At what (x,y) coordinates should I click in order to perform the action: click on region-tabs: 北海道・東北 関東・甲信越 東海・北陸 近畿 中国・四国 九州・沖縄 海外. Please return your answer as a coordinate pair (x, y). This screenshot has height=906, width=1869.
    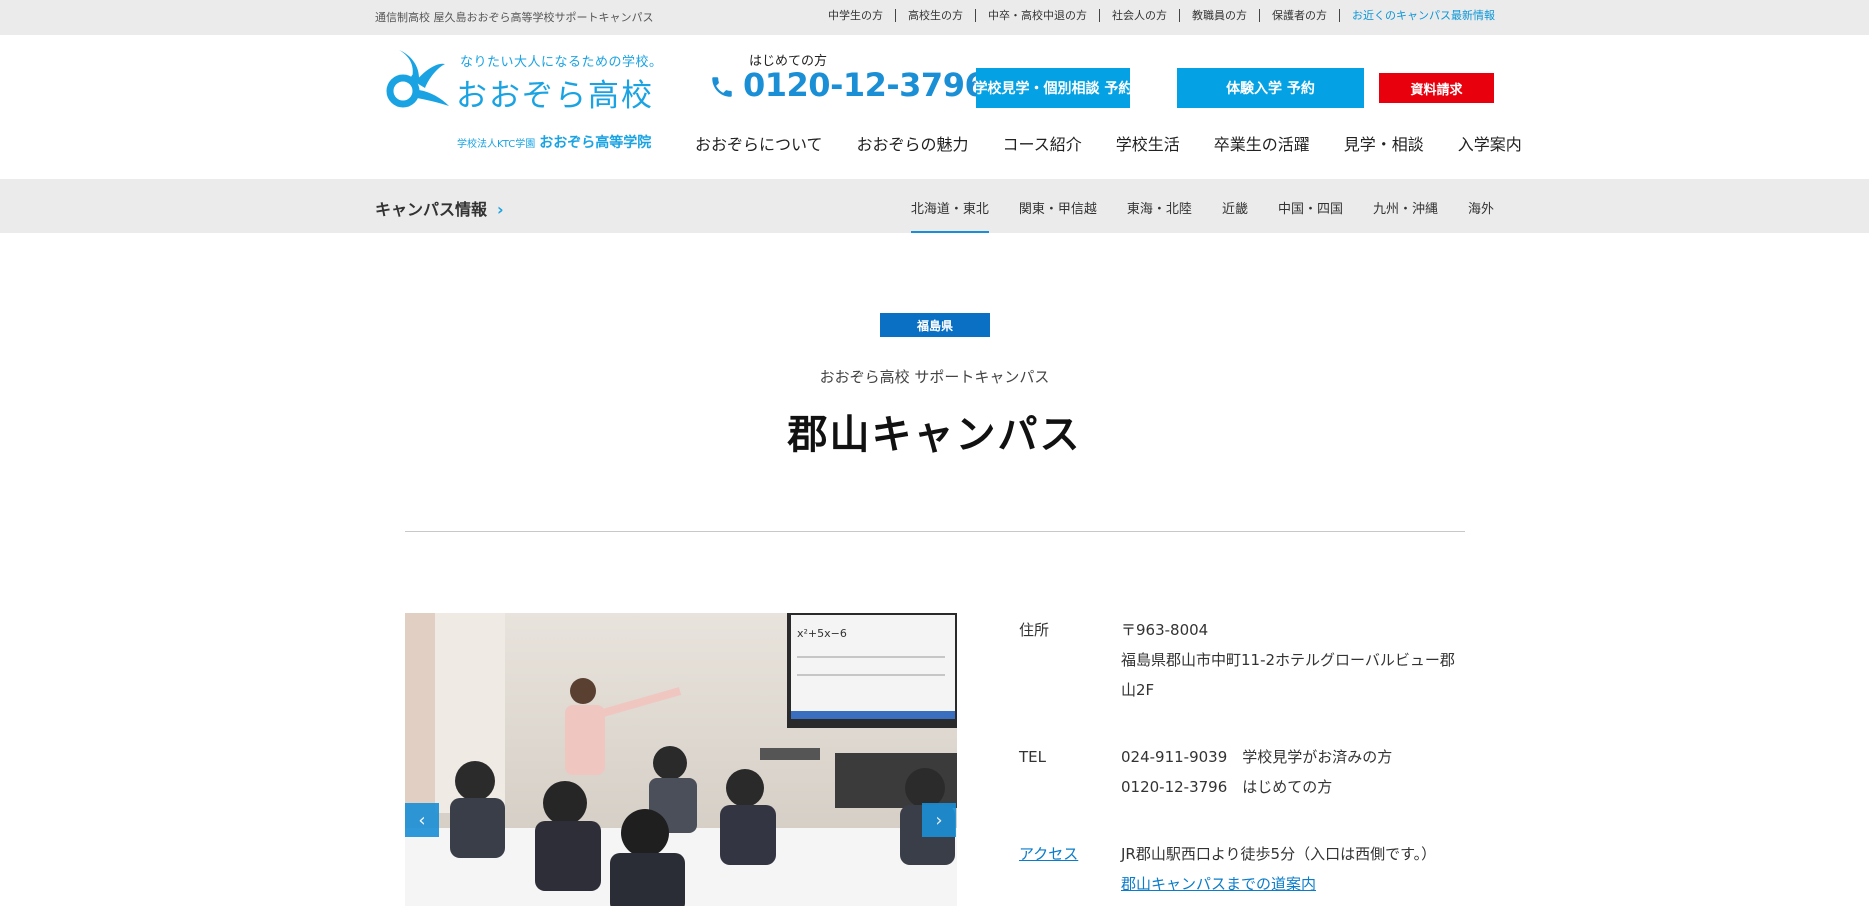
    Looking at the image, I should click on (1202, 215).